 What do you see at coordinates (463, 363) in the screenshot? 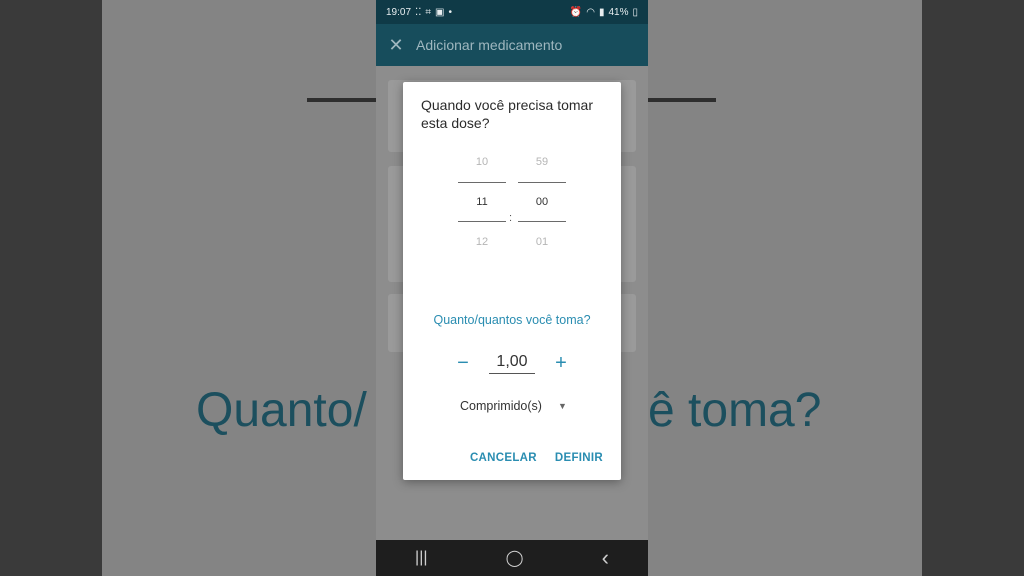
I see `decrement-button: −` at bounding box center [463, 363].